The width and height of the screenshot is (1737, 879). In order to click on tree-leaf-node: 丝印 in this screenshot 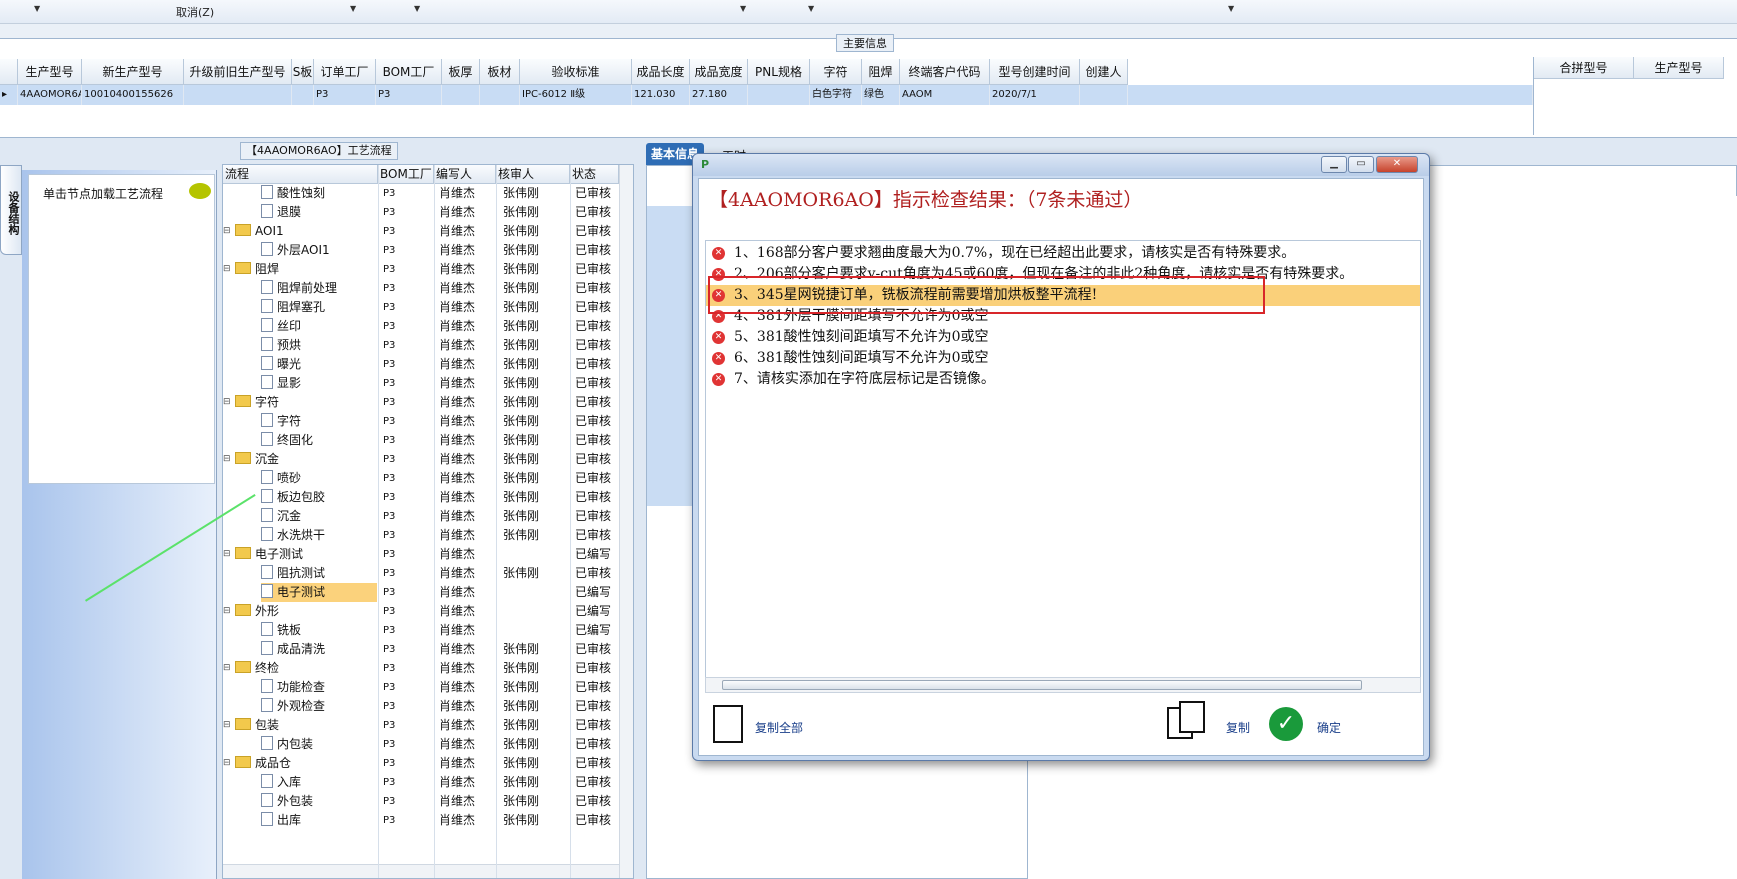, I will do `click(319, 326)`.